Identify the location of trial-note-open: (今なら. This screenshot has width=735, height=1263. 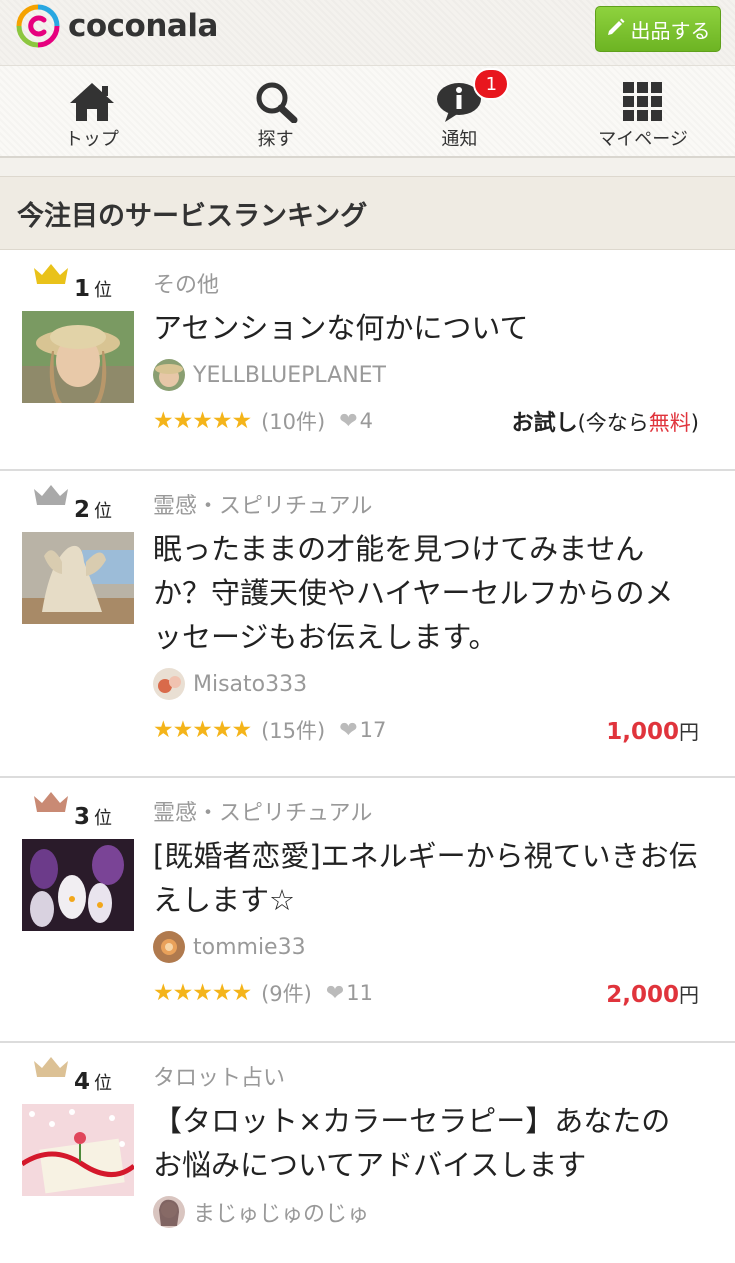
(613, 423).